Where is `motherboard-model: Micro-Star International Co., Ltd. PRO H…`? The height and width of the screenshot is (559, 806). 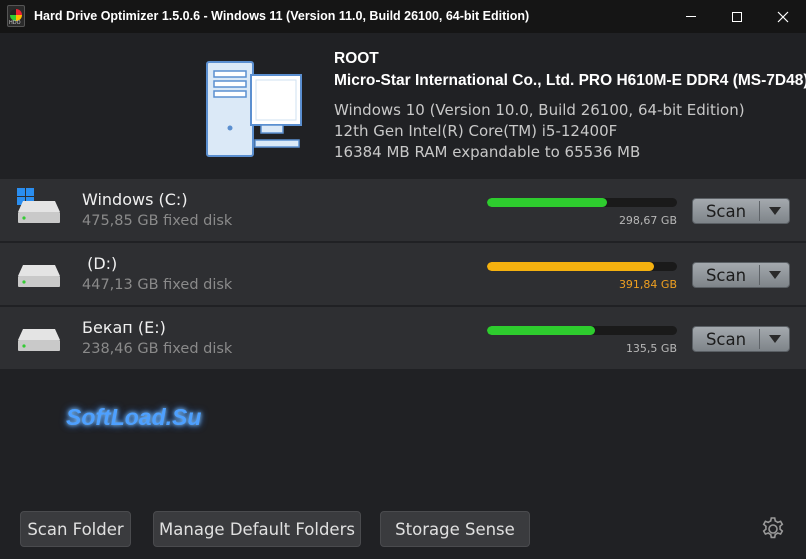 motherboard-model: Micro-Star International Co., Ltd. PRO H… is located at coordinates (570, 80).